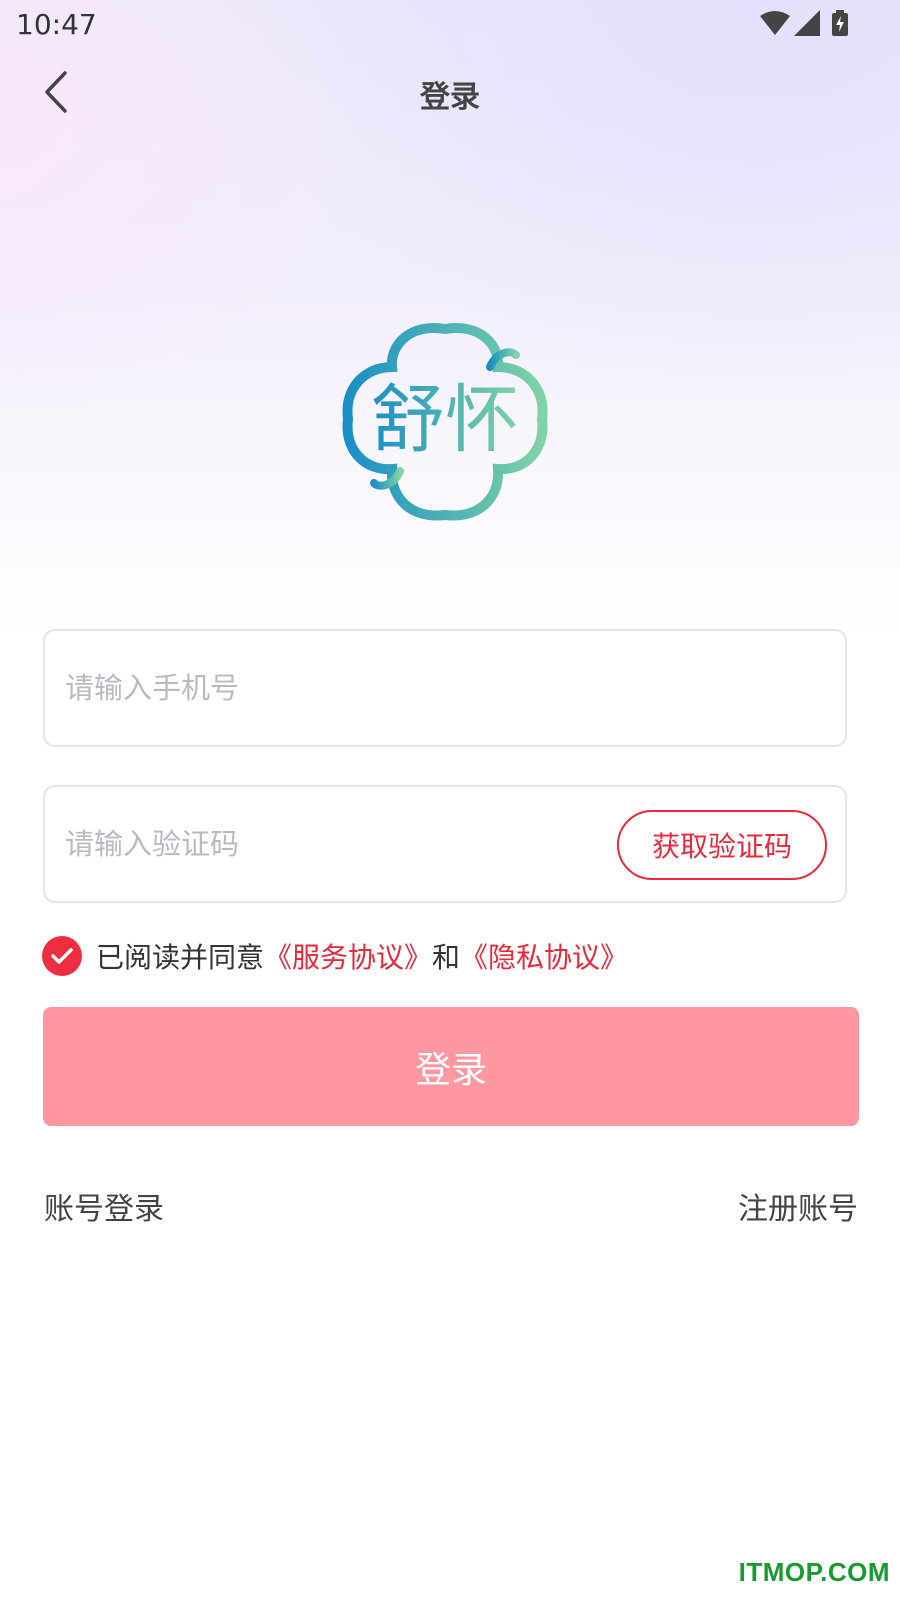  I want to click on checkmark-icon, so click(62, 956).